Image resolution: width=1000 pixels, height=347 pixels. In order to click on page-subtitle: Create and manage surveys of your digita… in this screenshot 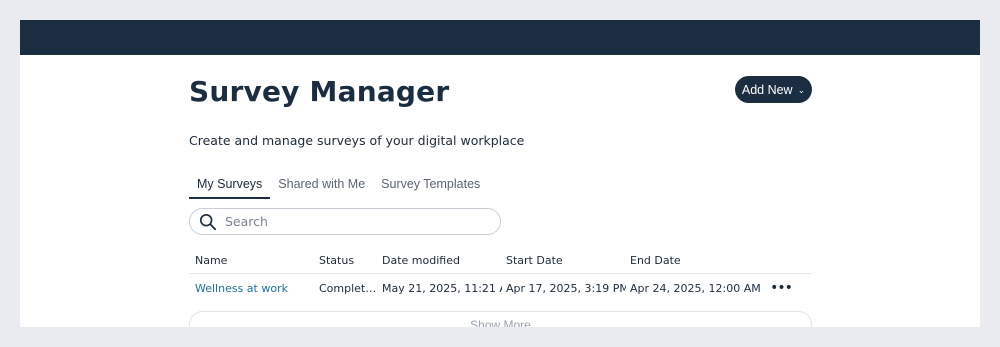, I will do `click(357, 140)`.